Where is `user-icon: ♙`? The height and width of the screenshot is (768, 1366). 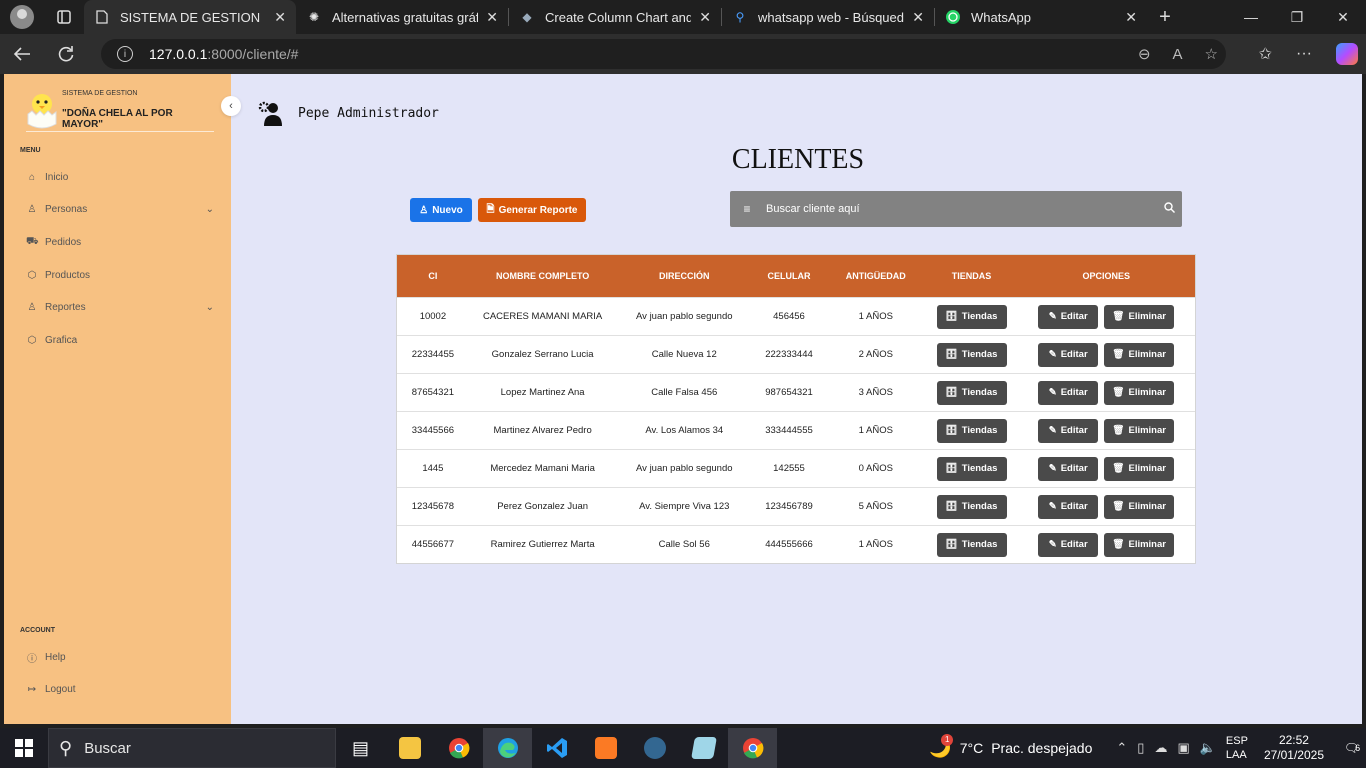 user-icon: ♙ is located at coordinates (32, 209).